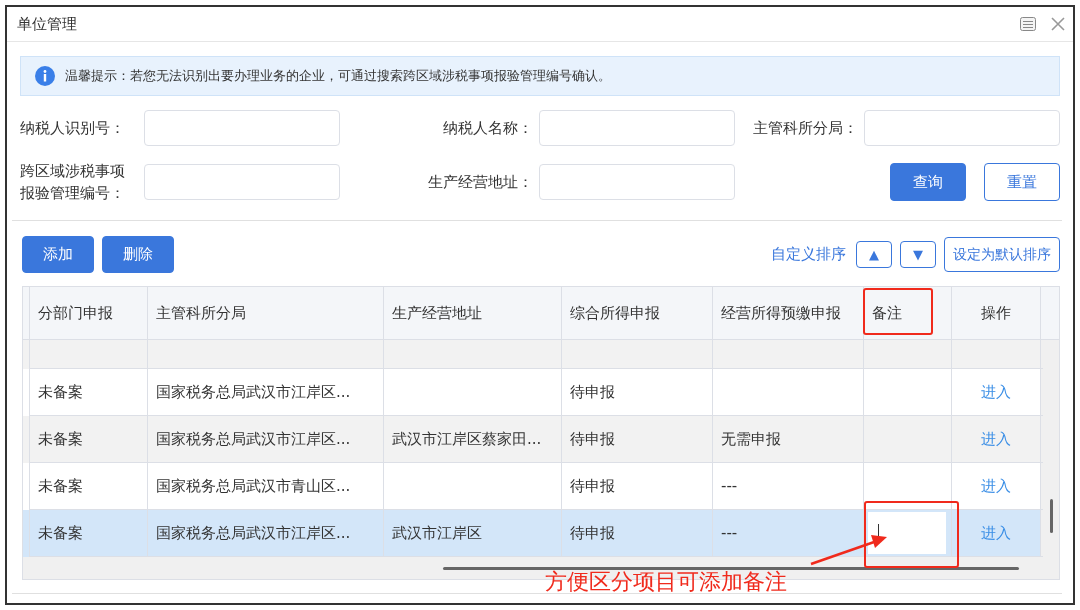 The width and height of the screenshot is (1080, 610). What do you see at coordinates (73, 128) in the screenshot?
I see `field-label: 纳税人识别号：` at bounding box center [73, 128].